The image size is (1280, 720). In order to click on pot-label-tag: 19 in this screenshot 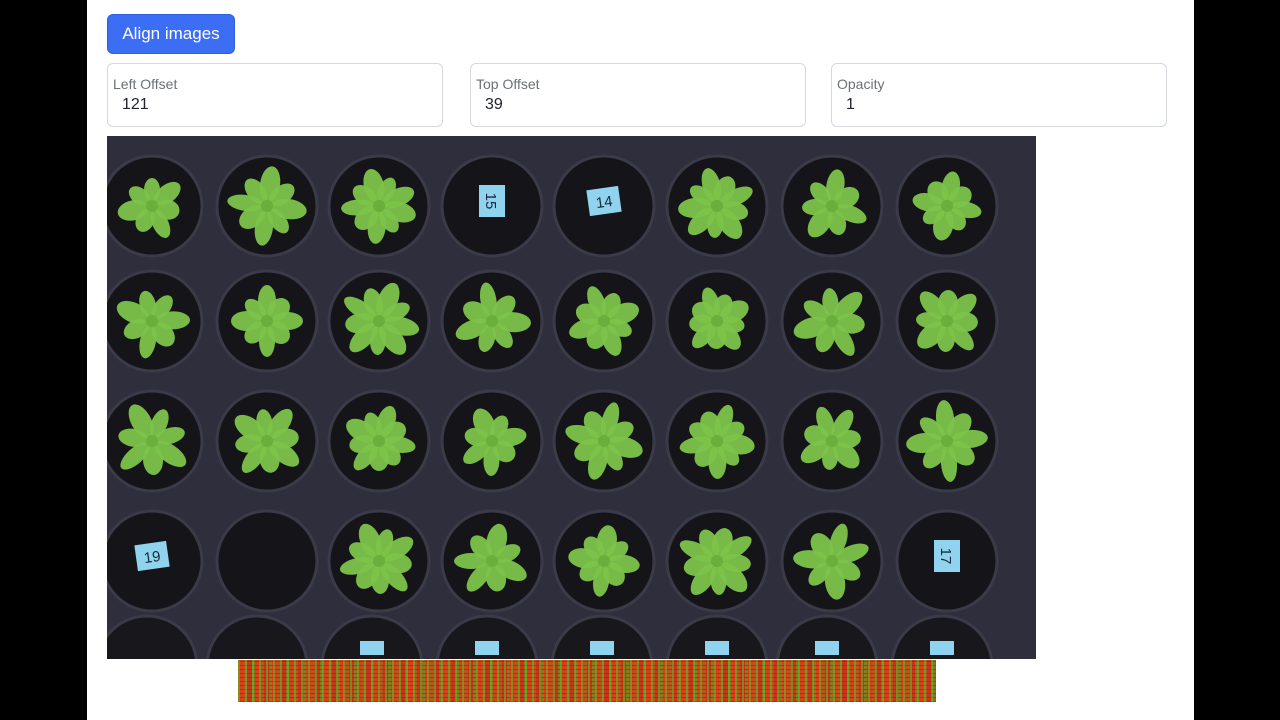, I will do `click(152, 556)`.